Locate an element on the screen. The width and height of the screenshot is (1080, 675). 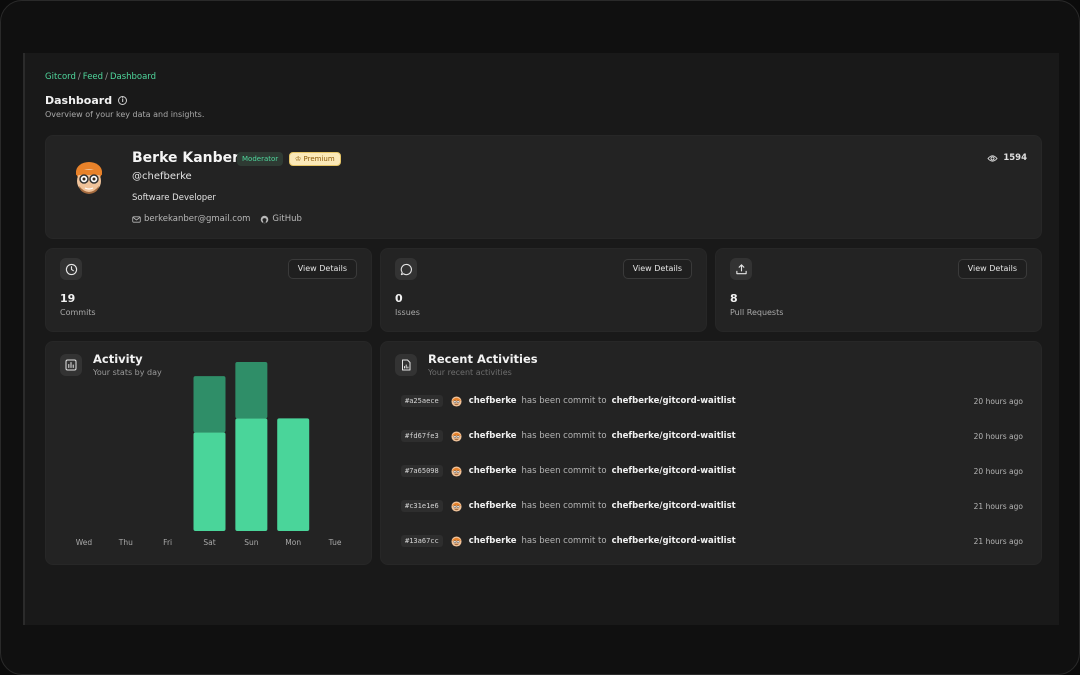
stat-value: 8 is located at coordinates (734, 298).